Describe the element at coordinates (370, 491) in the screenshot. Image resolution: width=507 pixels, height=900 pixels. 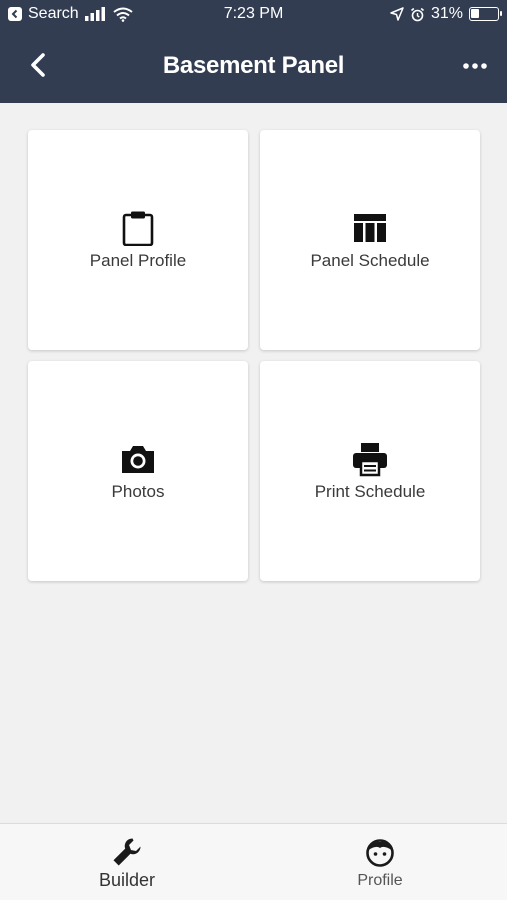
I see `card-label: Print Schedule` at that location.